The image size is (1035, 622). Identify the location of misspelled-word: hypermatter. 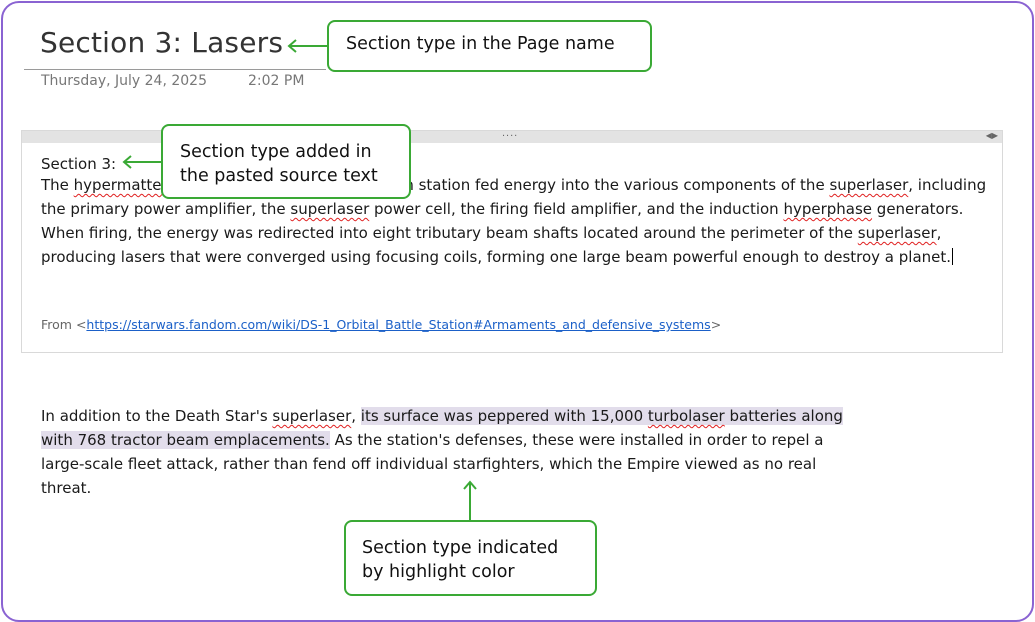
(120, 185).